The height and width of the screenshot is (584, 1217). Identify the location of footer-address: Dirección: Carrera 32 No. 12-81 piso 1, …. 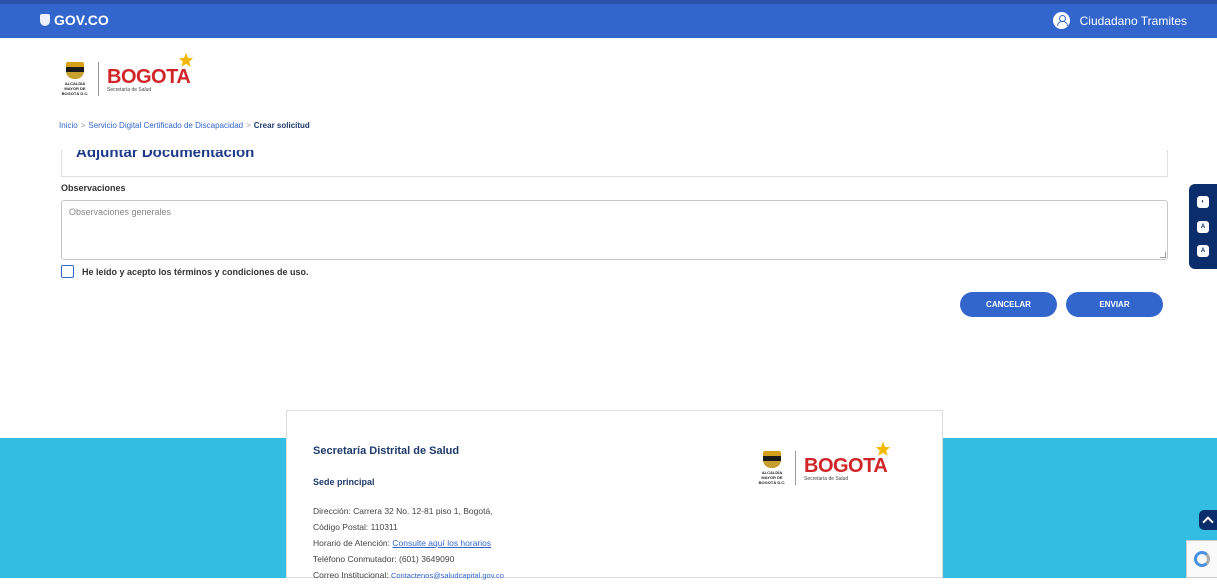
(403, 511).